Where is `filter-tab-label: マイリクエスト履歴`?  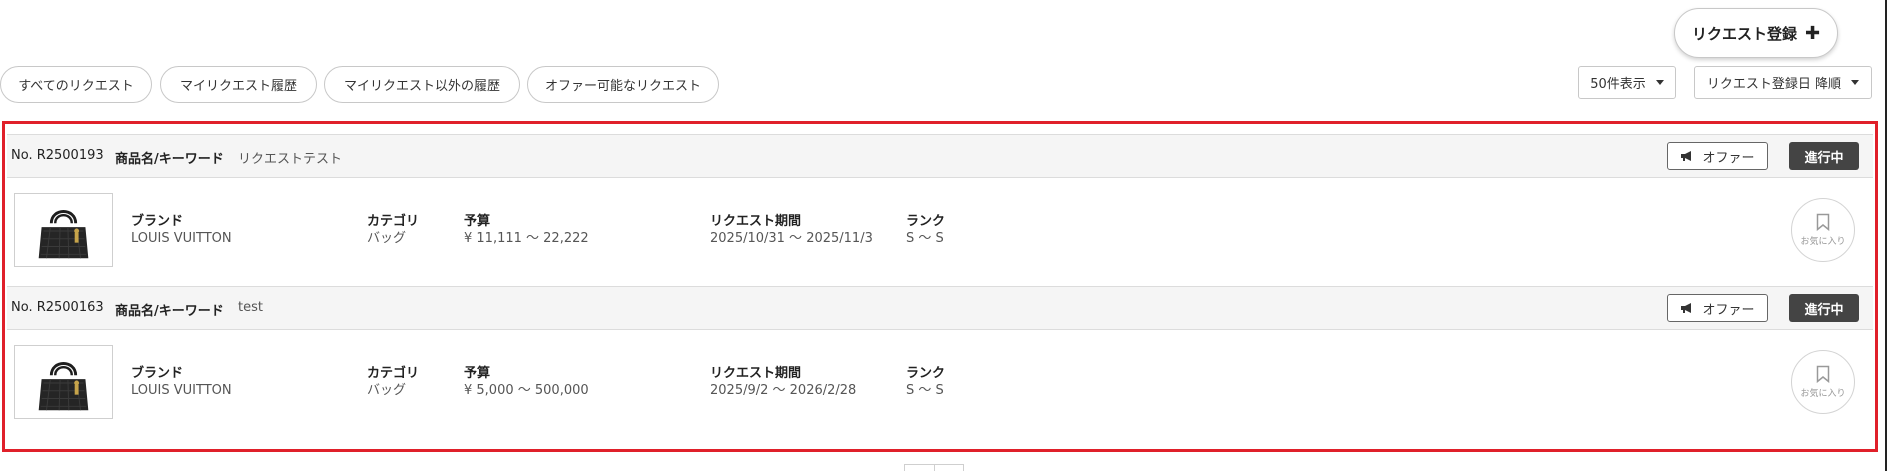 filter-tab-label: マイリクエスト履歴 is located at coordinates (238, 86).